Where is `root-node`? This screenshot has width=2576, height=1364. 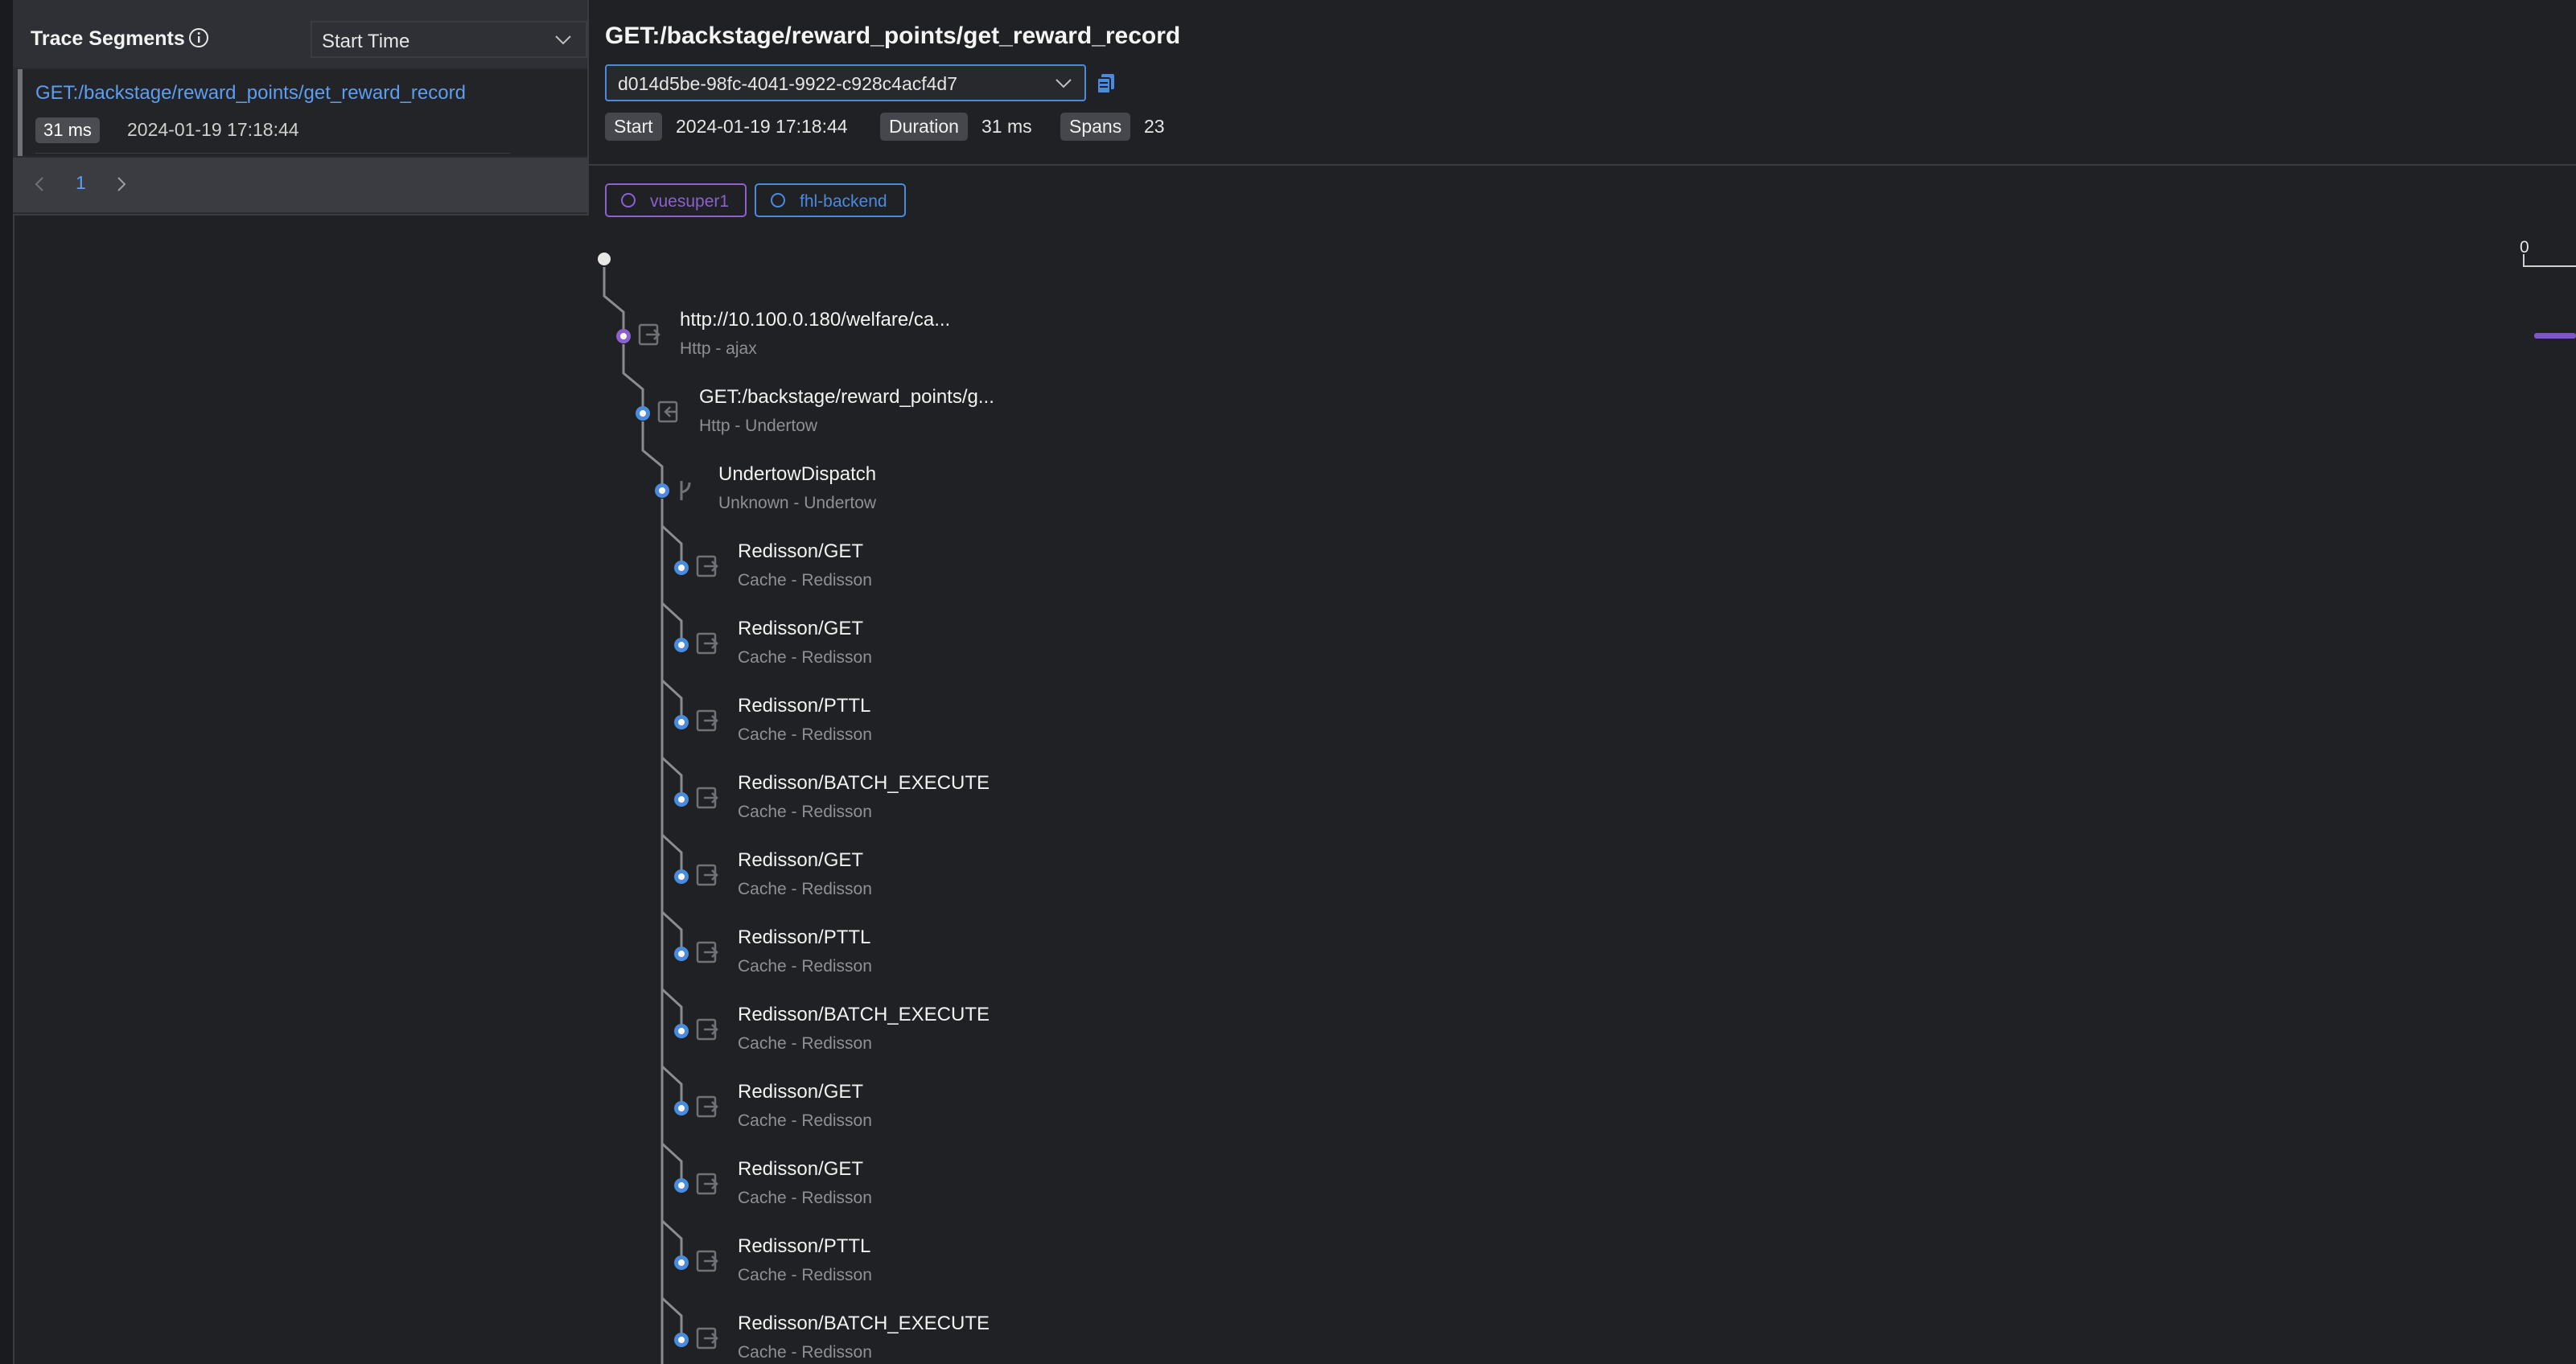 root-node is located at coordinates (604, 259).